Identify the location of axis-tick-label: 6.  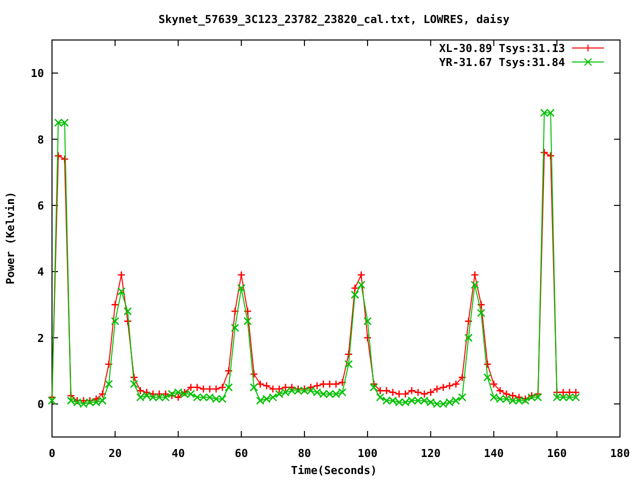
(40, 205).